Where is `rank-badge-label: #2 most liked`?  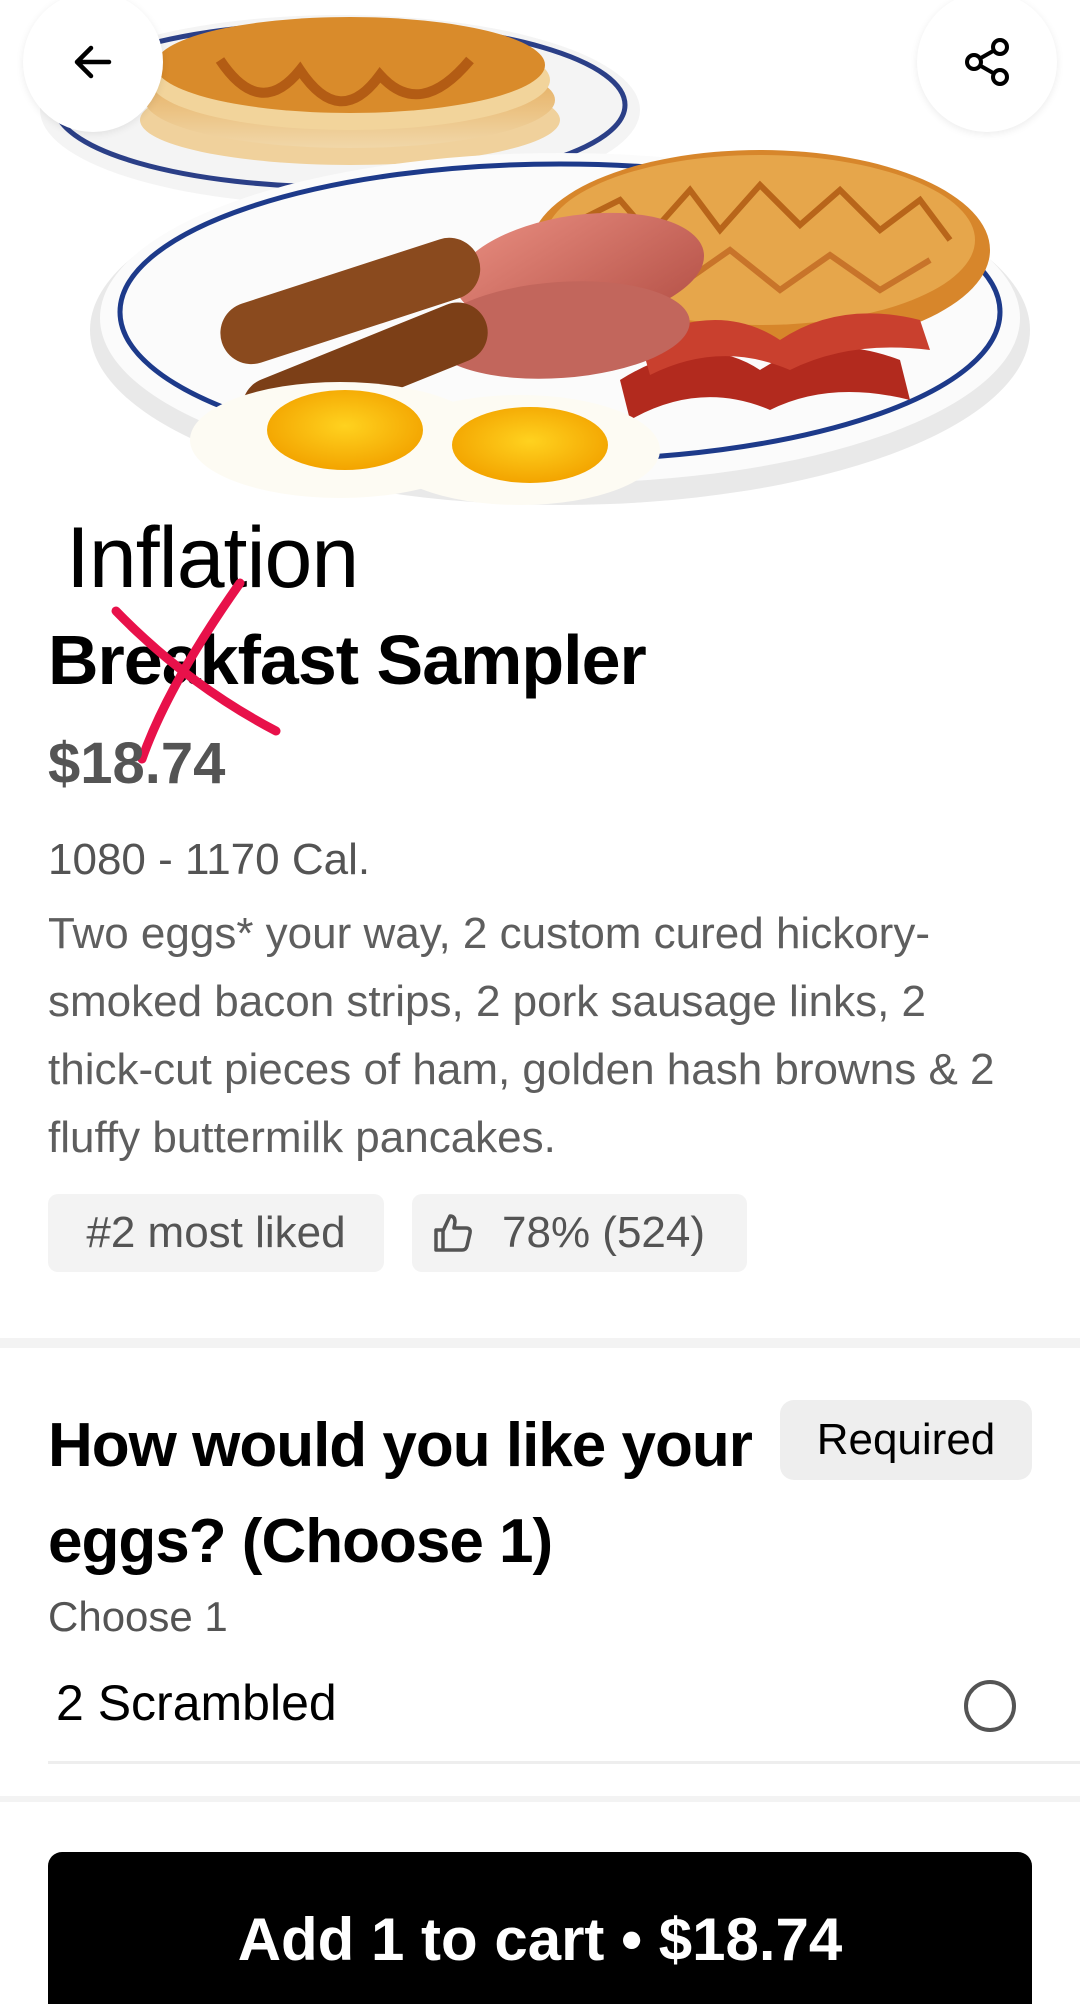
rank-badge-label: #2 most liked is located at coordinates (216, 1232).